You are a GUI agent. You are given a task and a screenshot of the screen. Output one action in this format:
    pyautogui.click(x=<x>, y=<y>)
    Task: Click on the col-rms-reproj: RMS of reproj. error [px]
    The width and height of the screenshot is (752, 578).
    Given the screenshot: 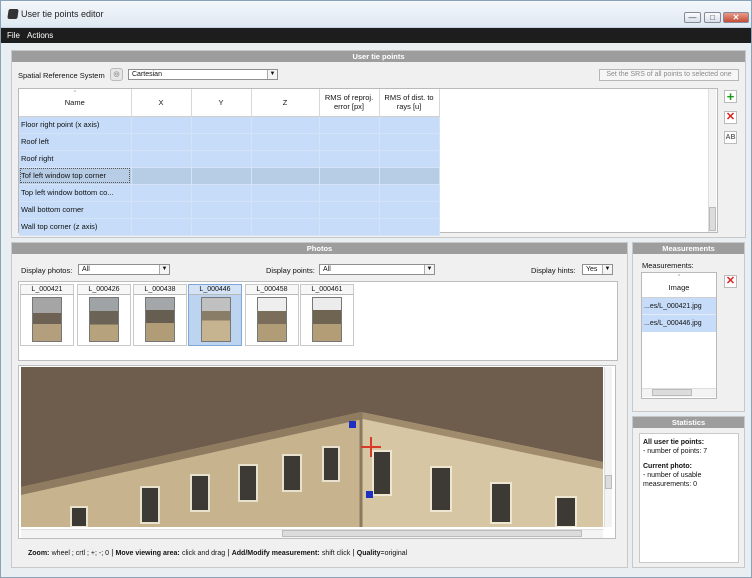 What is the action you would take?
    pyautogui.click(x=349, y=103)
    